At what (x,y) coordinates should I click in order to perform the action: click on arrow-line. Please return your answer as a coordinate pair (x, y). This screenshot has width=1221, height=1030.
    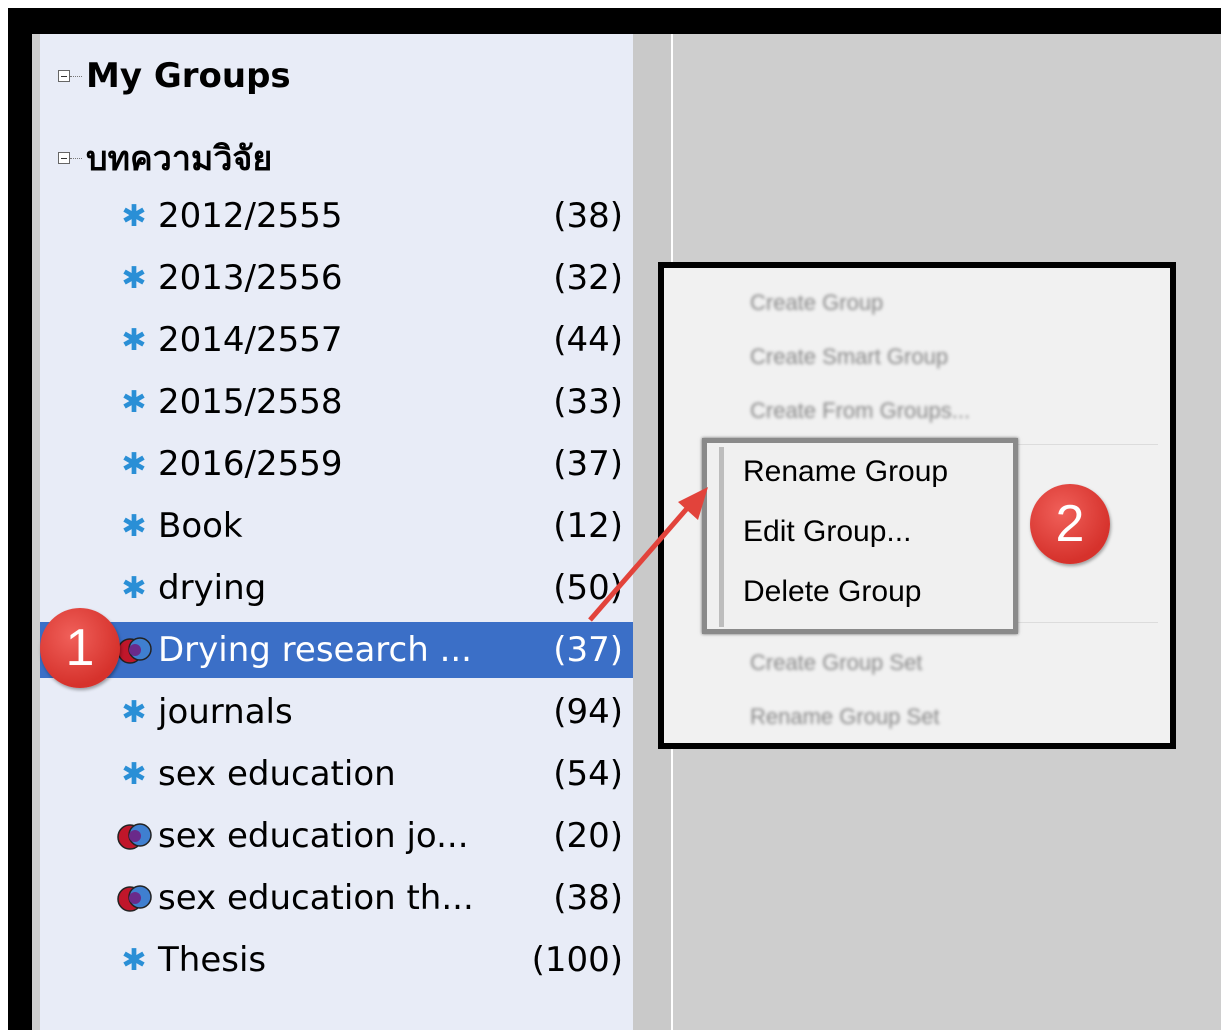
    Looking at the image, I should click on (640, 562).